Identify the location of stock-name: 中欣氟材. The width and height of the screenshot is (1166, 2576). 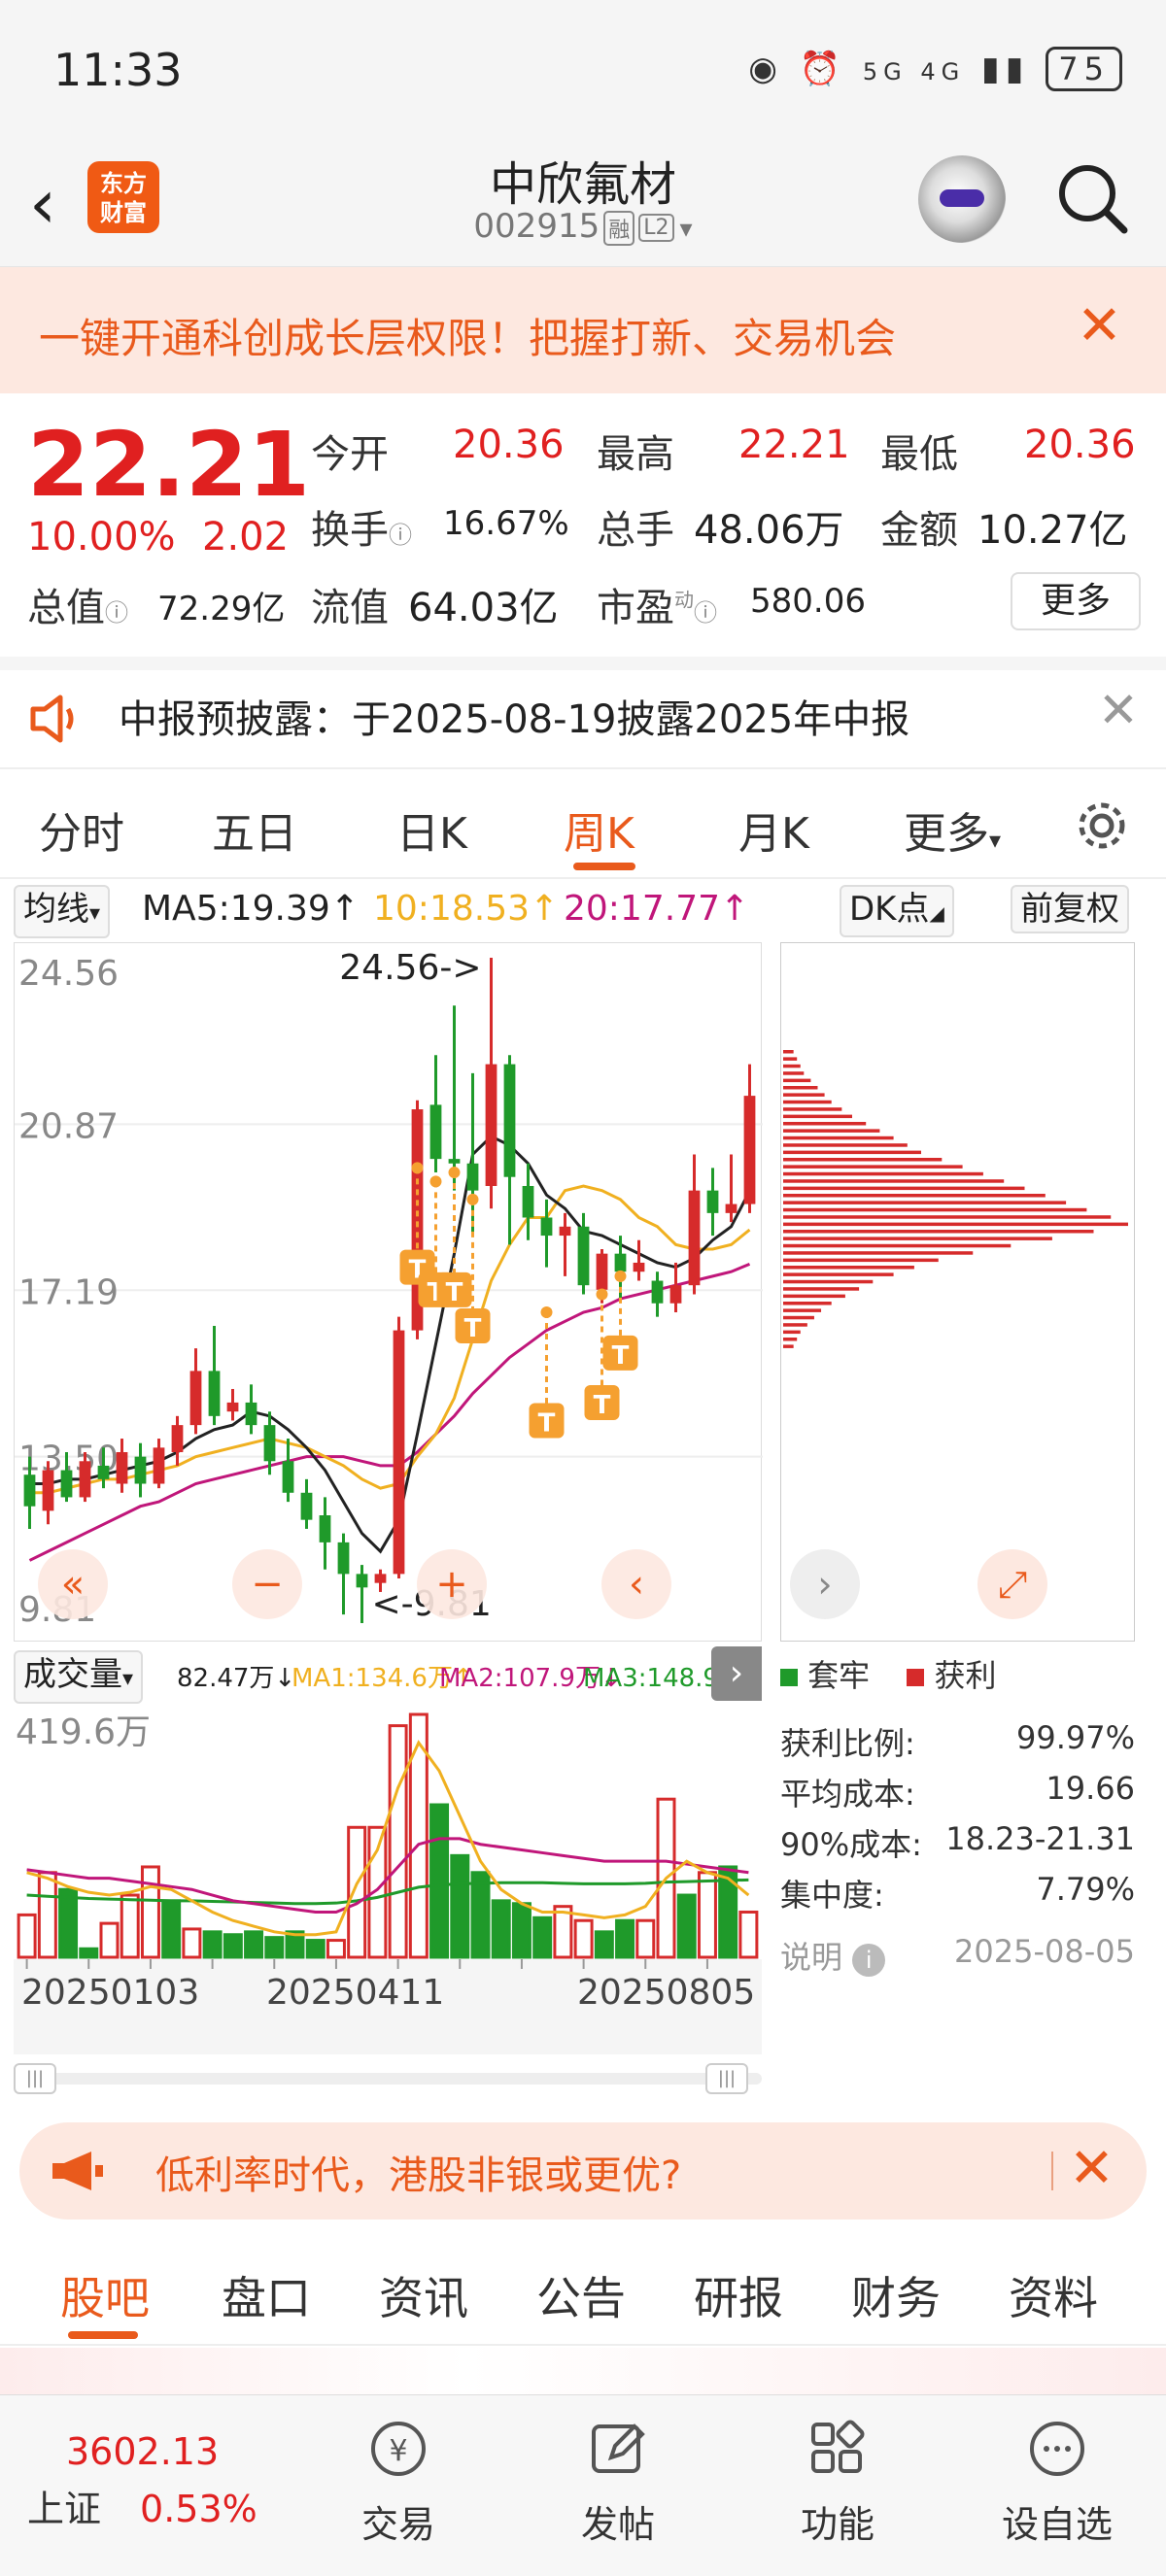
(582, 184).